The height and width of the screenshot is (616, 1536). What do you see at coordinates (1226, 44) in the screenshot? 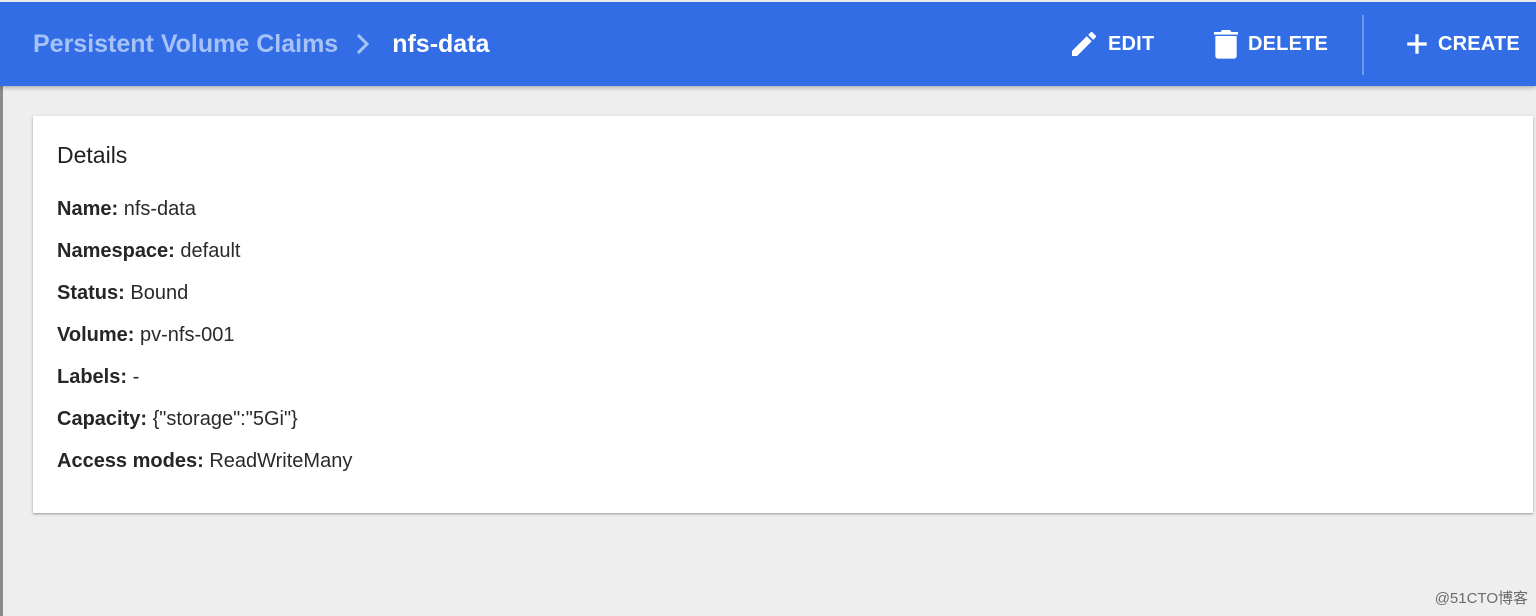
I see `trash-icon` at bounding box center [1226, 44].